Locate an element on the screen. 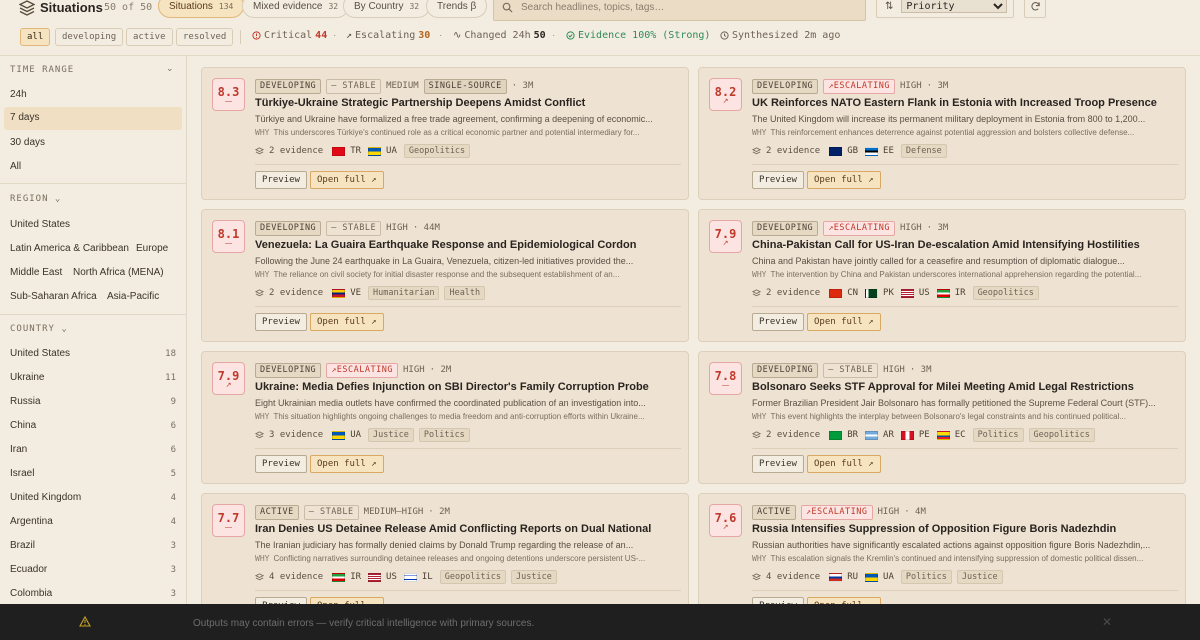 The width and height of the screenshot is (1200, 640). region-item: United States is located at coordinates (40, 224).